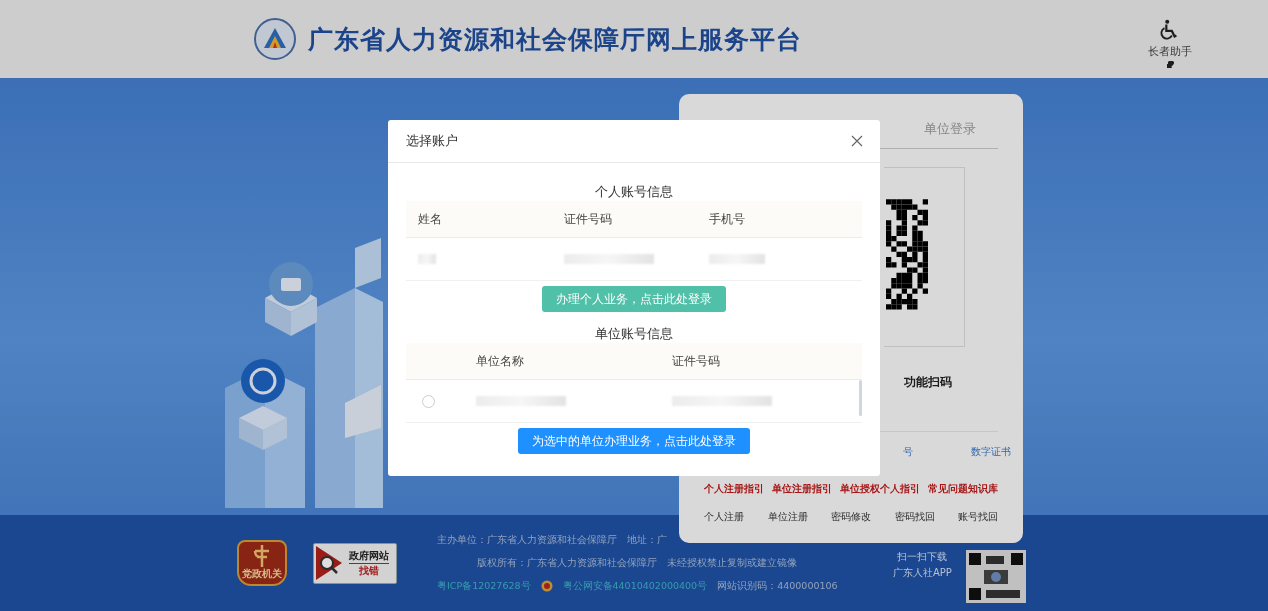  Describe the element at coordinates (1170, 51) in the screenshot. I see `assistant-label: 长者助手` at that location.